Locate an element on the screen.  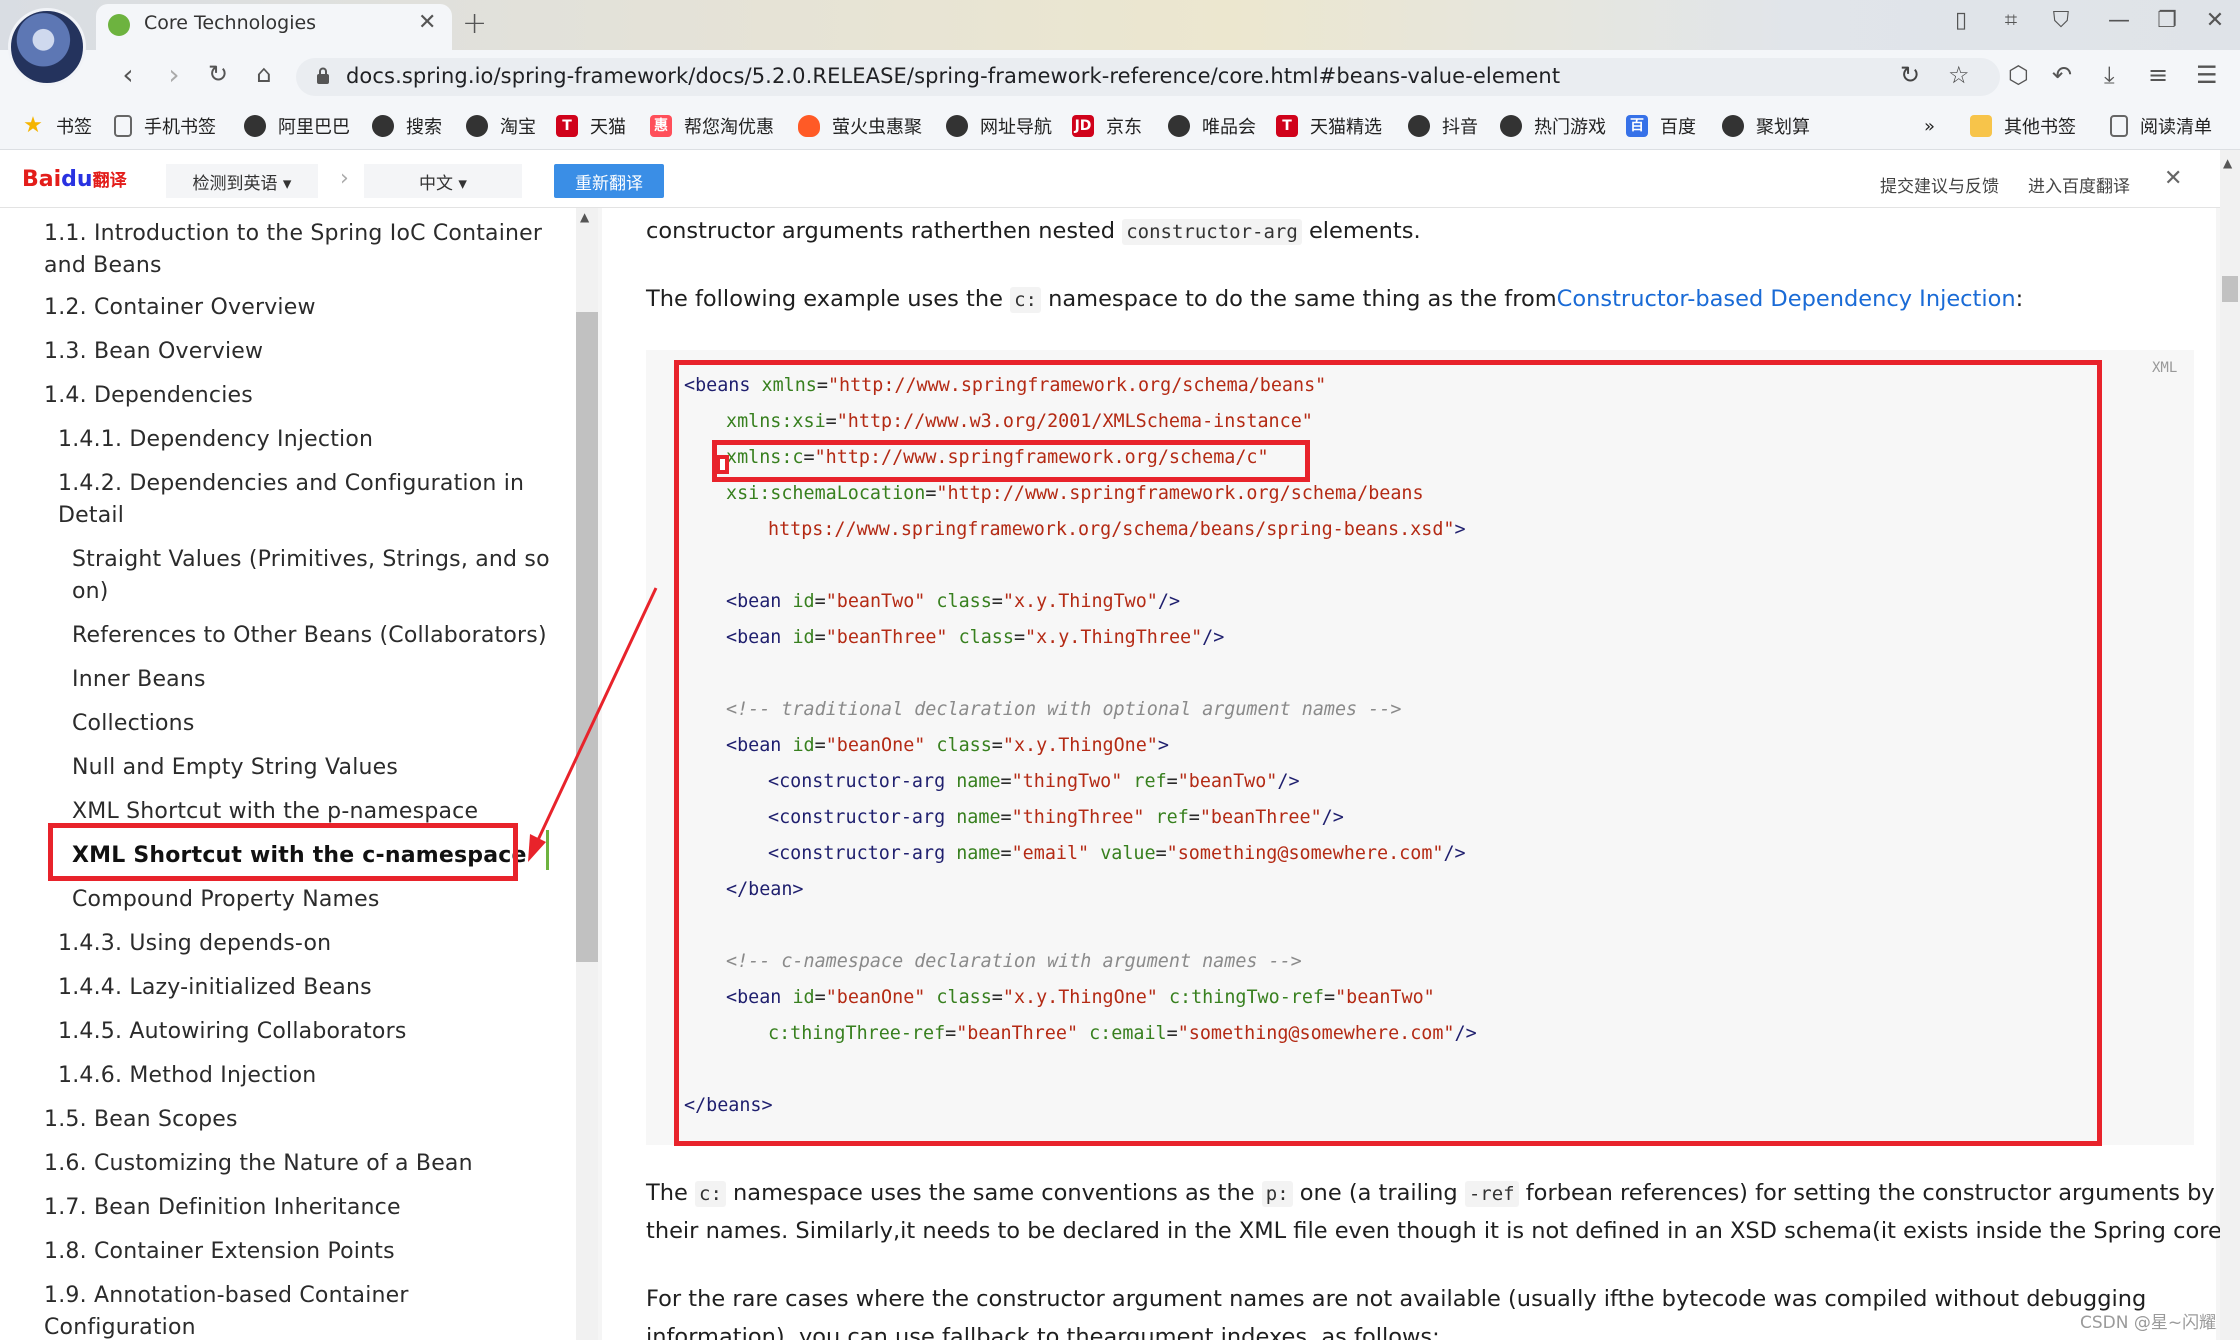
bookmark-item: 抖音 is located at coordinates (1443, 126).